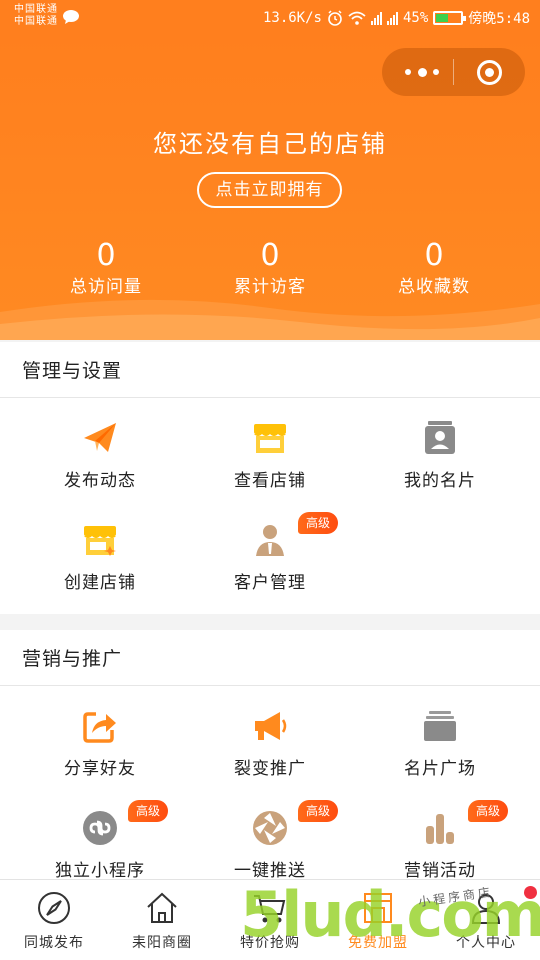  What do you see at coordinates (271, 726) in the screenshot?
I see `megaphone-icon` at bounding box center [271, 726].